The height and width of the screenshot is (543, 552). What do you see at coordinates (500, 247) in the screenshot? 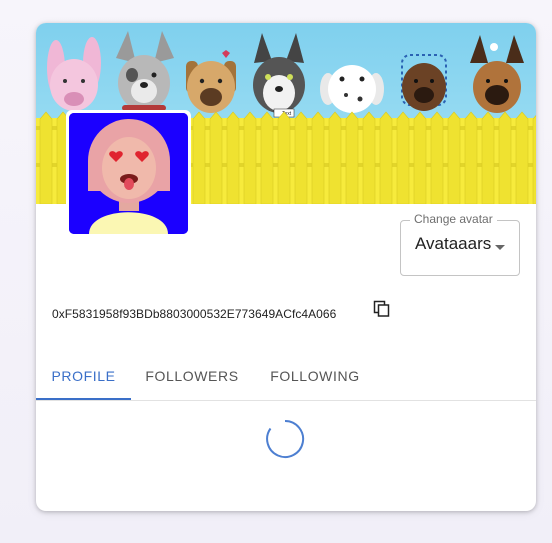
I see `chevron-down-icon` at bounding box center [500, 247].